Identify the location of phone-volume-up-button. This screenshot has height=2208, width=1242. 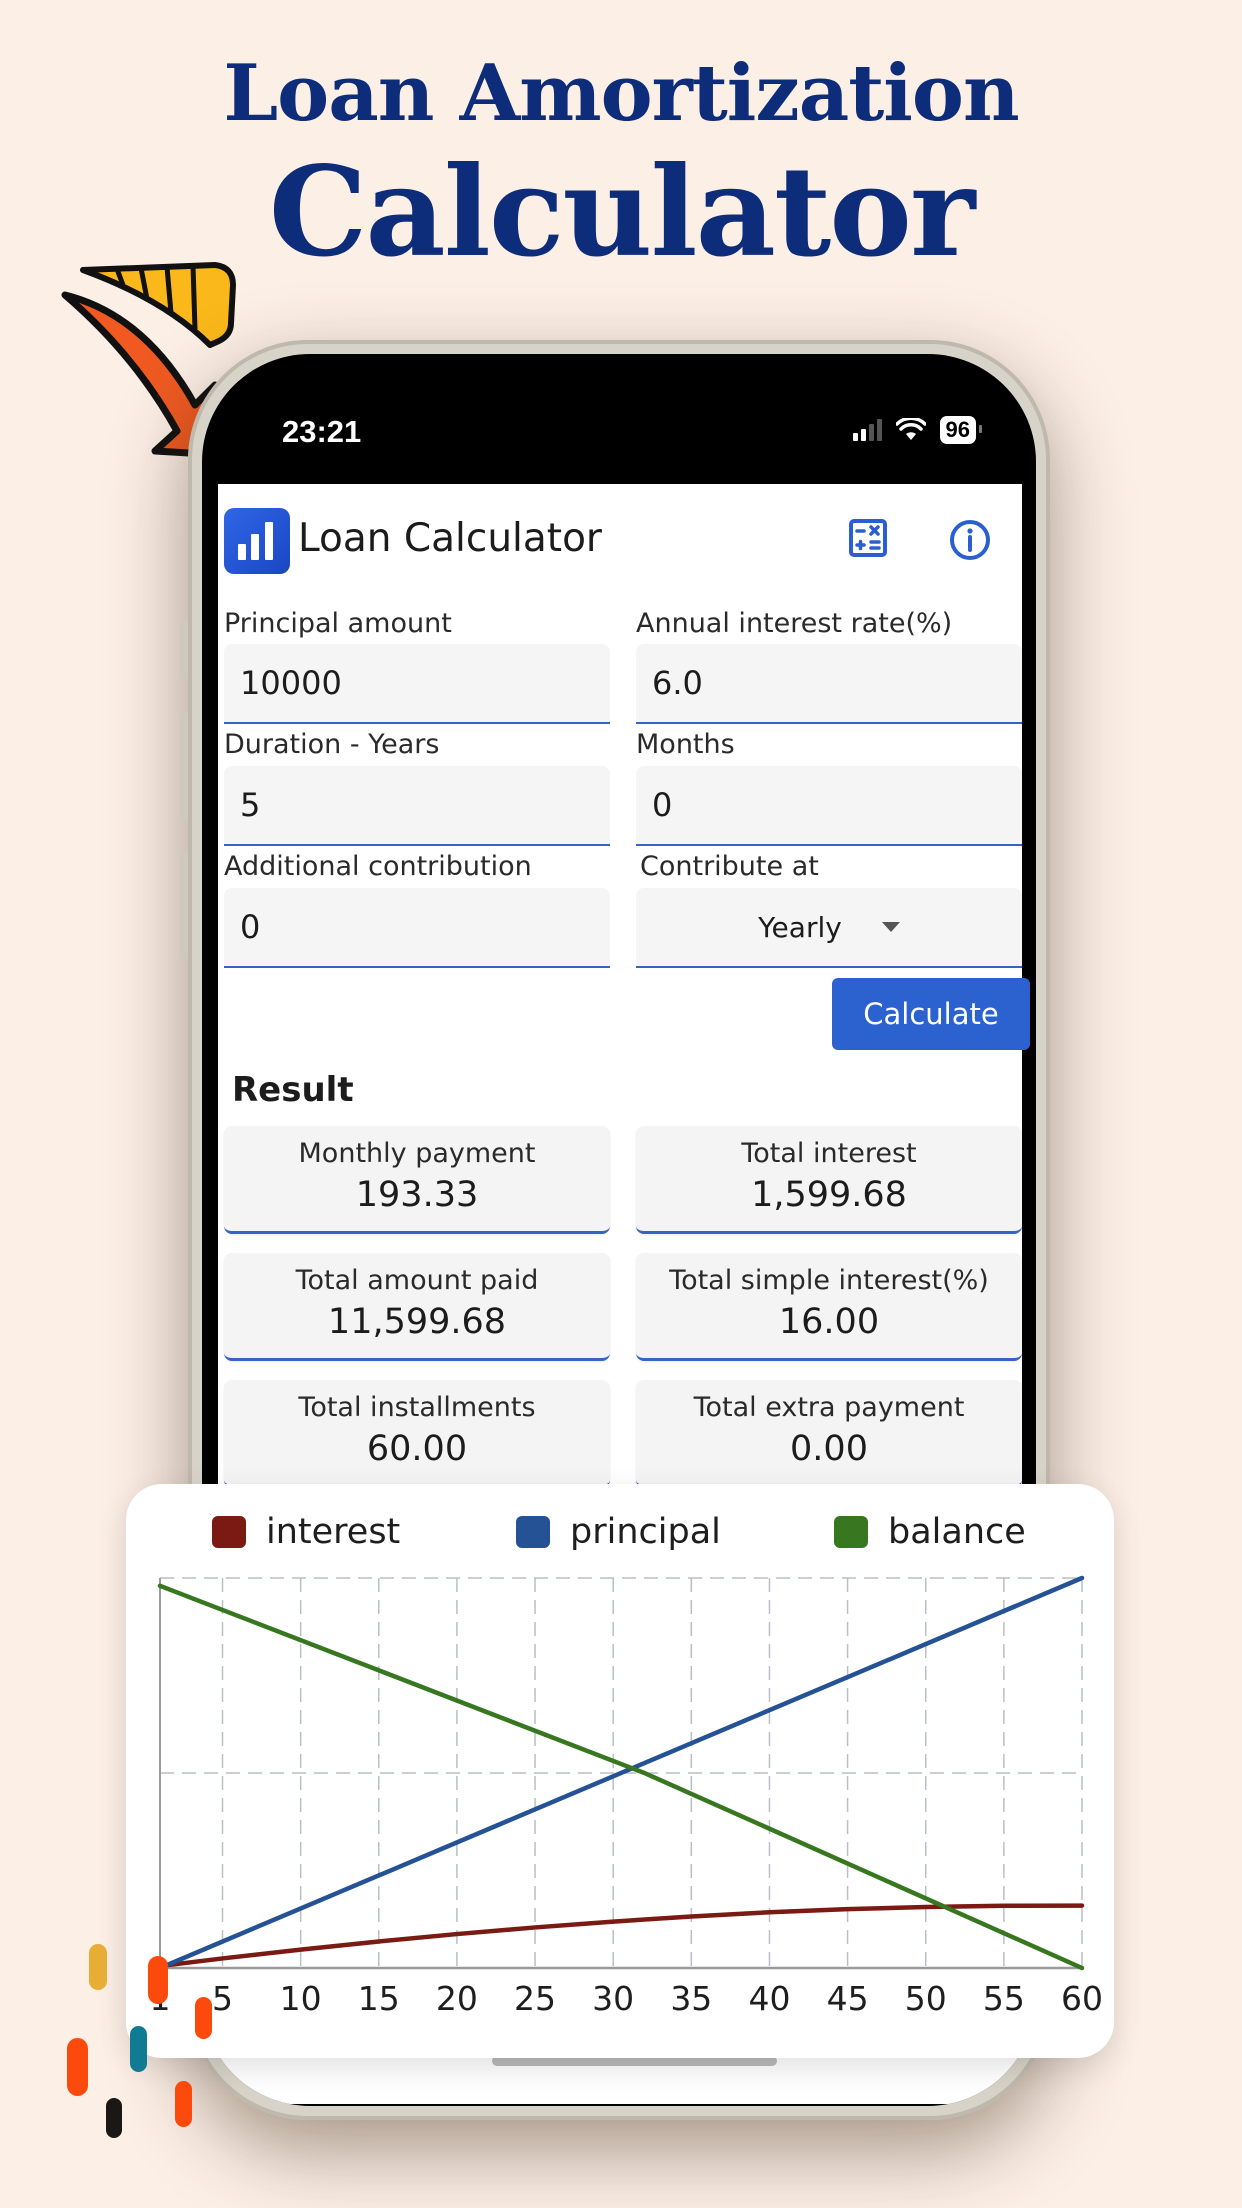
(184, 765).